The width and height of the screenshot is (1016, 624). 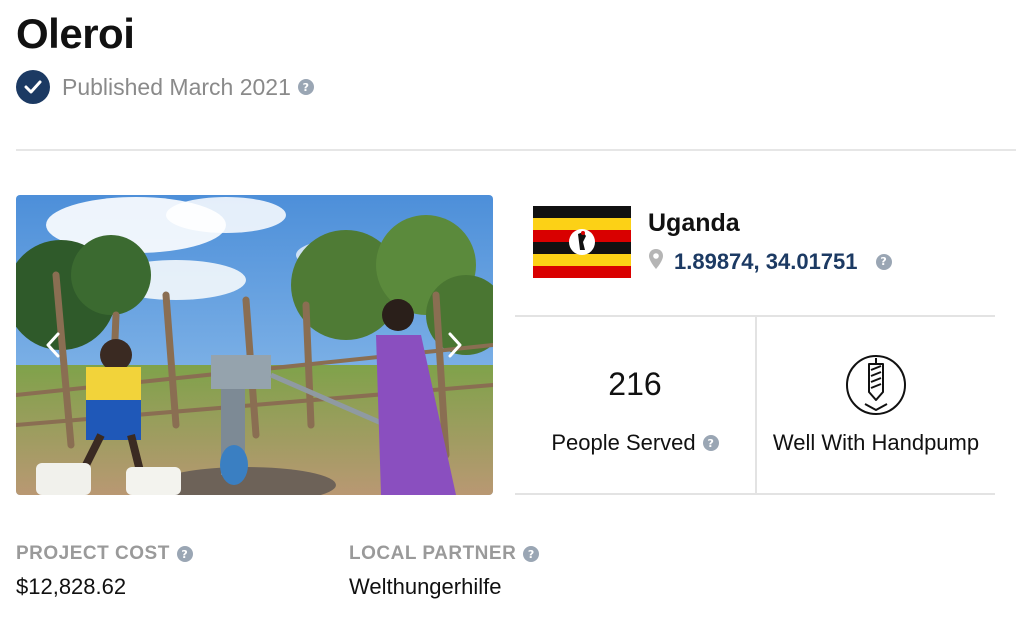 I want to click on stats-divider-vertical, so click(x=756, y=405).